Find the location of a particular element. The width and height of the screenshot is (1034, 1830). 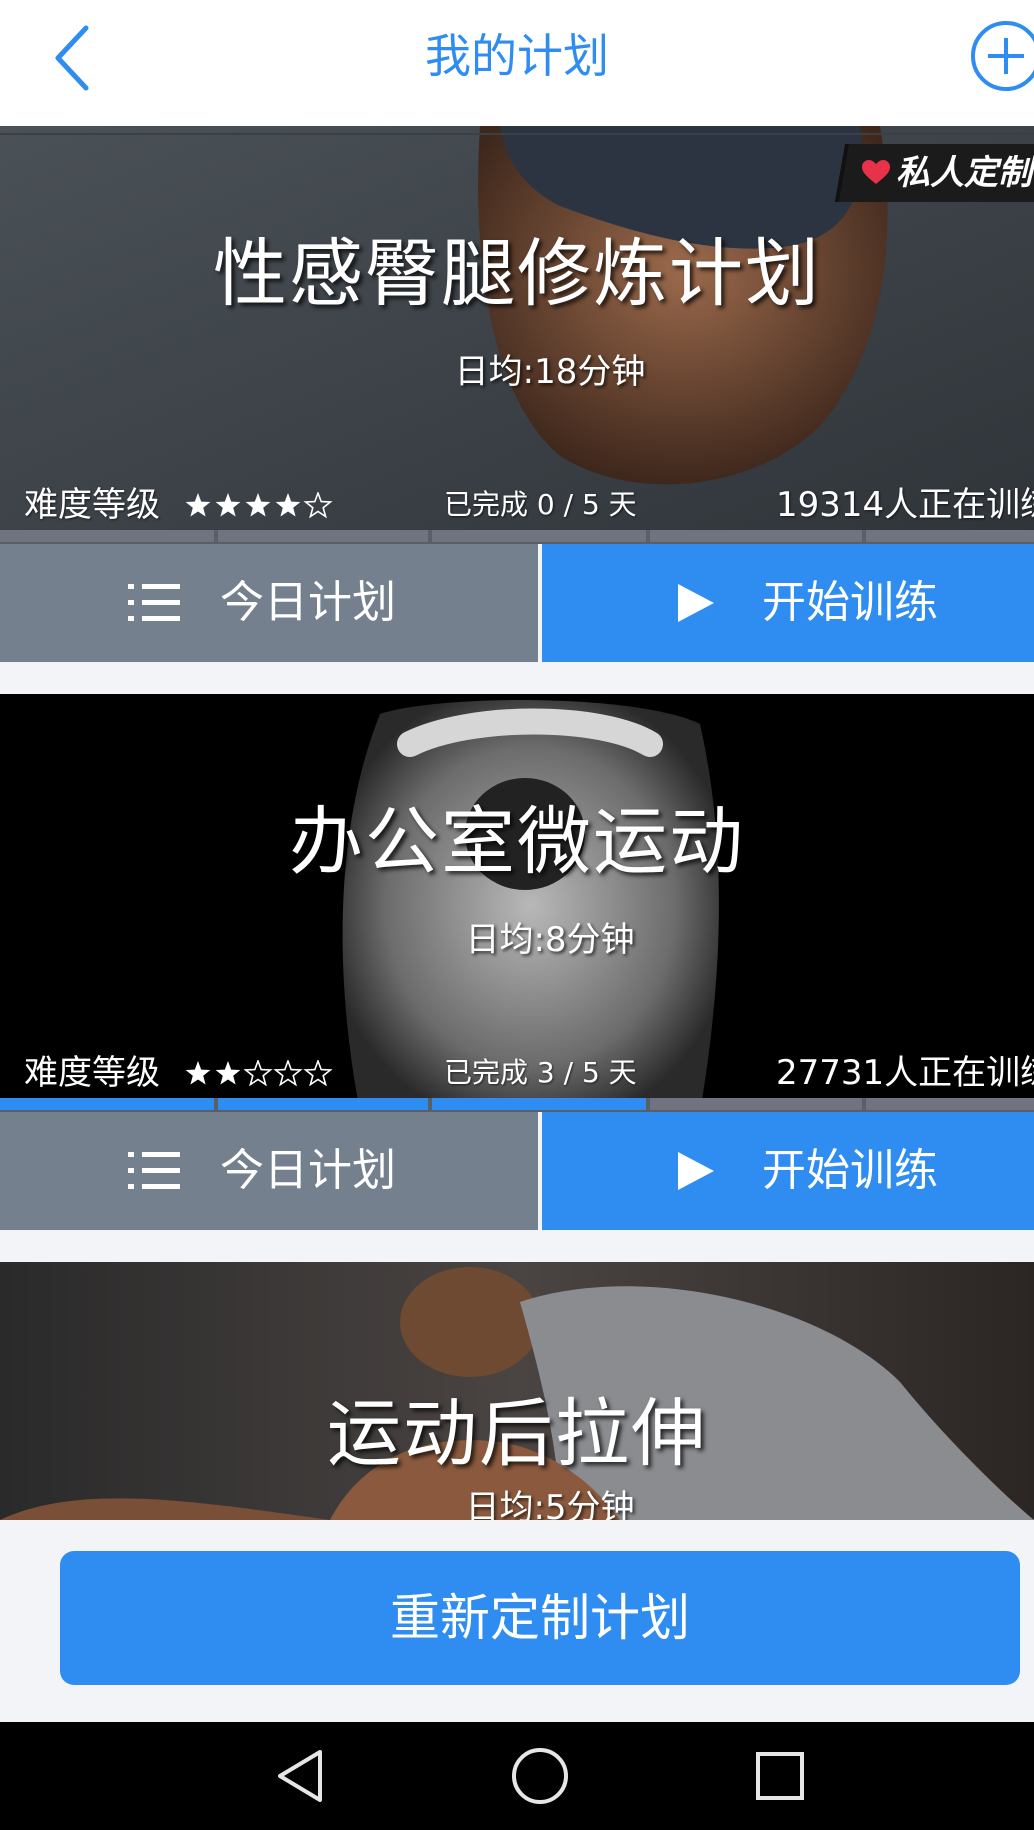

system-nav-bar is located at coordinates (517, 1776).